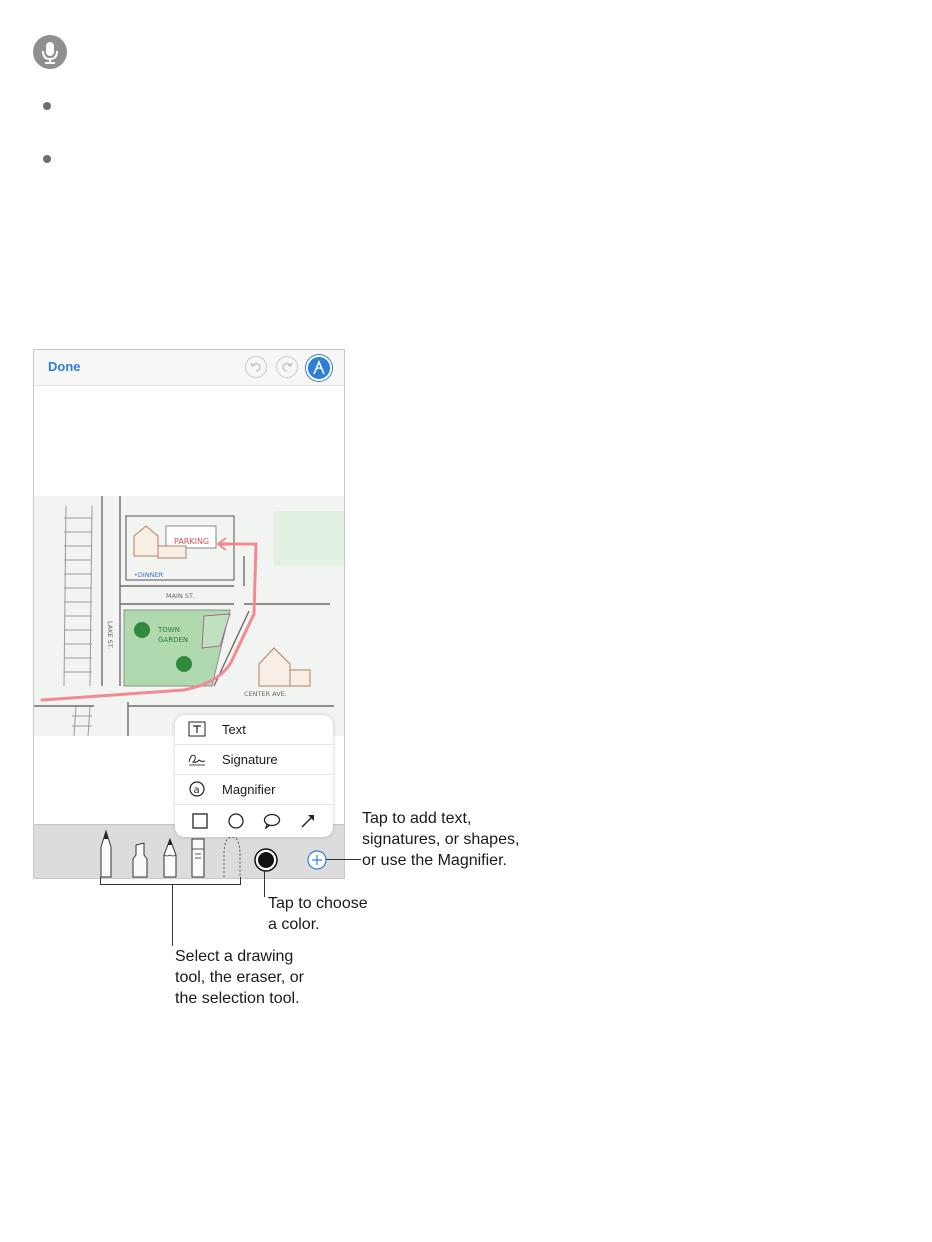 This screenshot has height=1242, width=932. I want to click on callout-bracket-tools, so click(170, 881).